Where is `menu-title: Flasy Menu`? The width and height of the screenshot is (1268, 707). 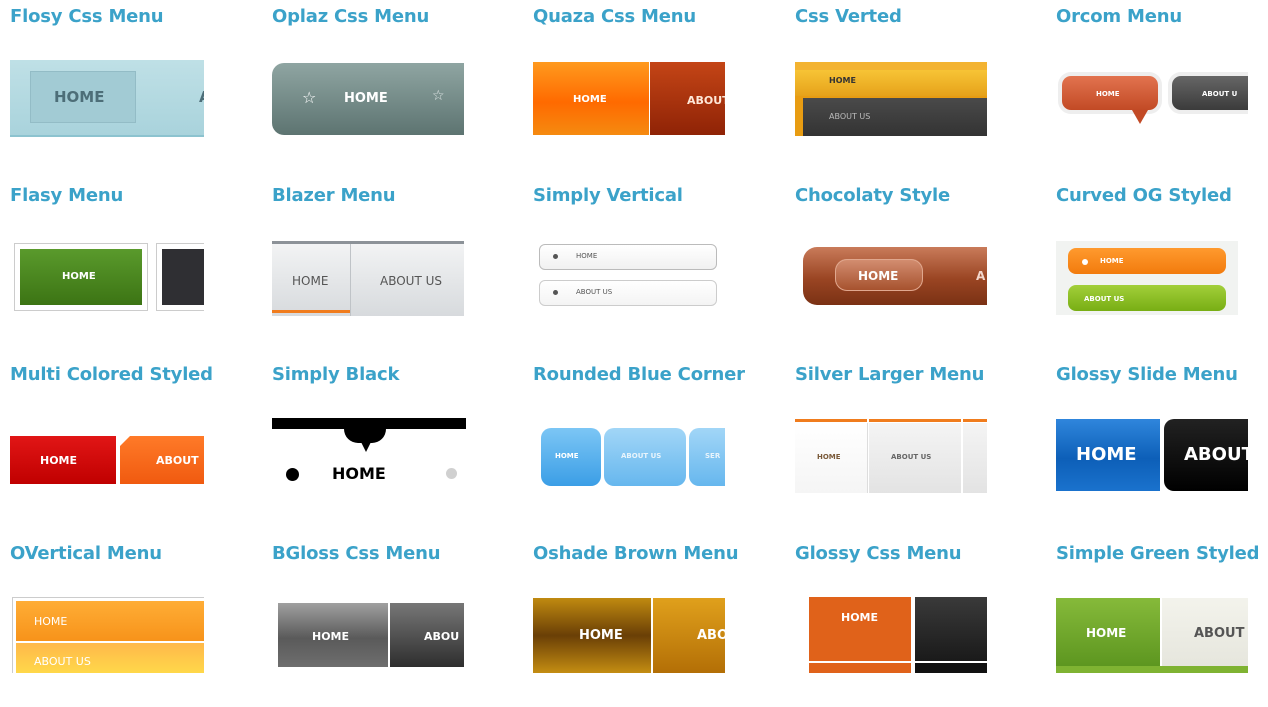
menu-title: Flasy Menu is located at coordinates (66, 195).